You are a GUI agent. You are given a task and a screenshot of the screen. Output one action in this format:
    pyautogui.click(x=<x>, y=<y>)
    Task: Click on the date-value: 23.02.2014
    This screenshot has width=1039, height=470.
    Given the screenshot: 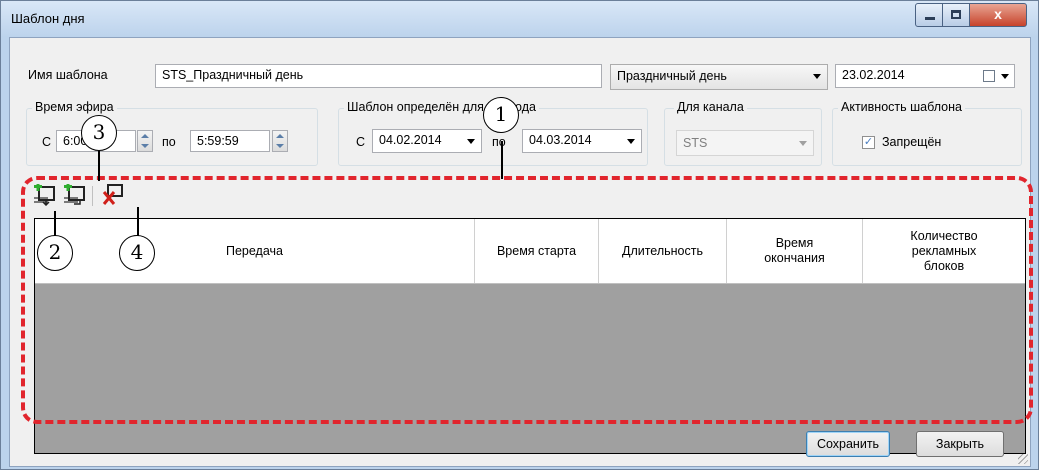 What is the action you would take?
    pyautogui.click(x=873, y=75)
    